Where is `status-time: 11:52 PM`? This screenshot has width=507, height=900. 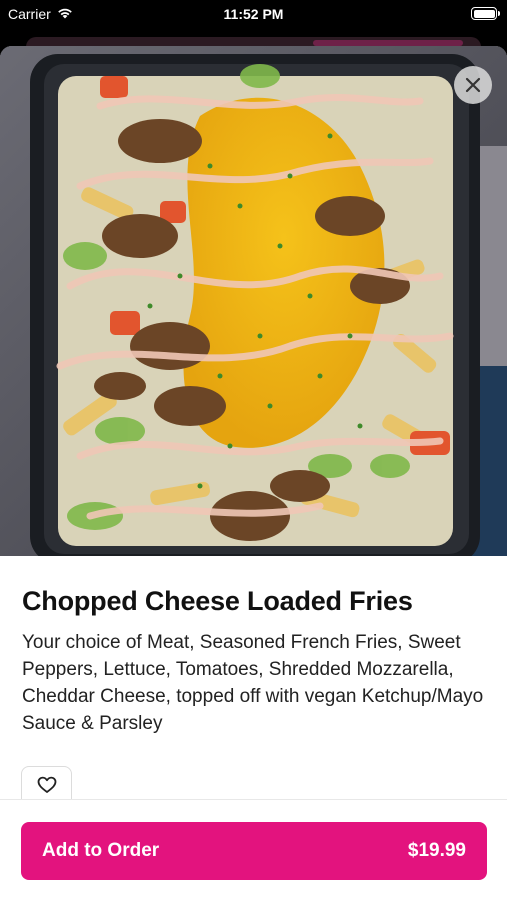 status-time: 11:52 PM is located at coordinates (253, 14).